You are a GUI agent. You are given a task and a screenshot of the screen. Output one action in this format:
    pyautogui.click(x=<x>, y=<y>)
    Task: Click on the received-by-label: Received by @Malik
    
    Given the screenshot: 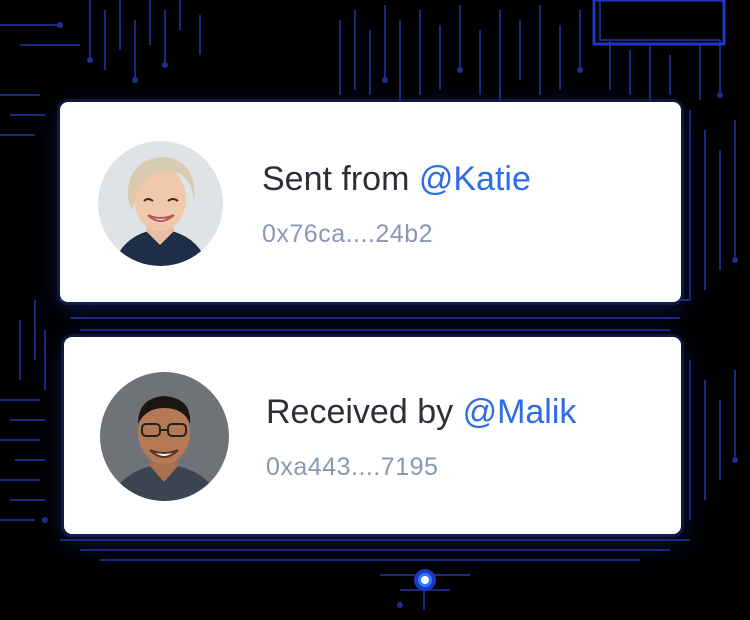 What is the action you would take?
    pyautogui.click(x=421, y=412)
    